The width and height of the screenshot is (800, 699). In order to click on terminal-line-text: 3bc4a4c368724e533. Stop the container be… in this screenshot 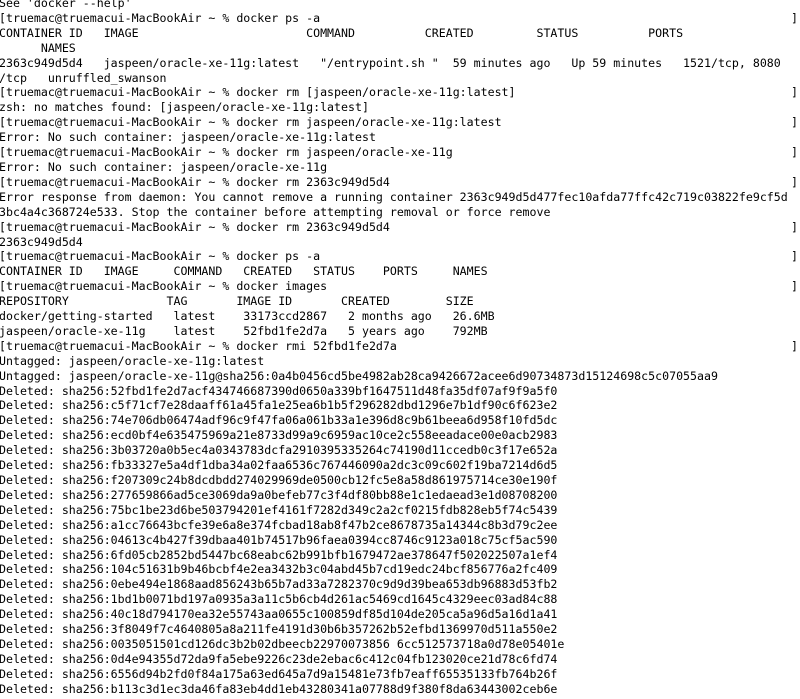, I will do `click(275, 211)`.